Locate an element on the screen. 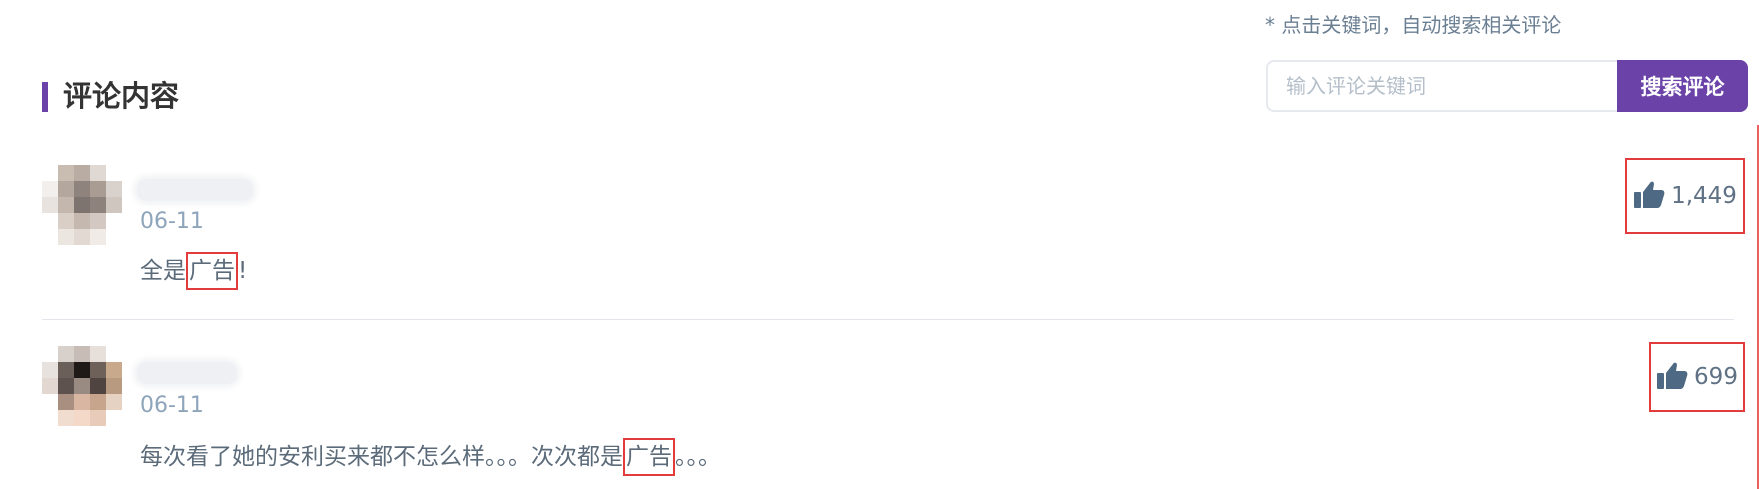 This screenshot has width=1759, height=489. search-bar: 搜索评论 is located at coordinates (1507, 86).